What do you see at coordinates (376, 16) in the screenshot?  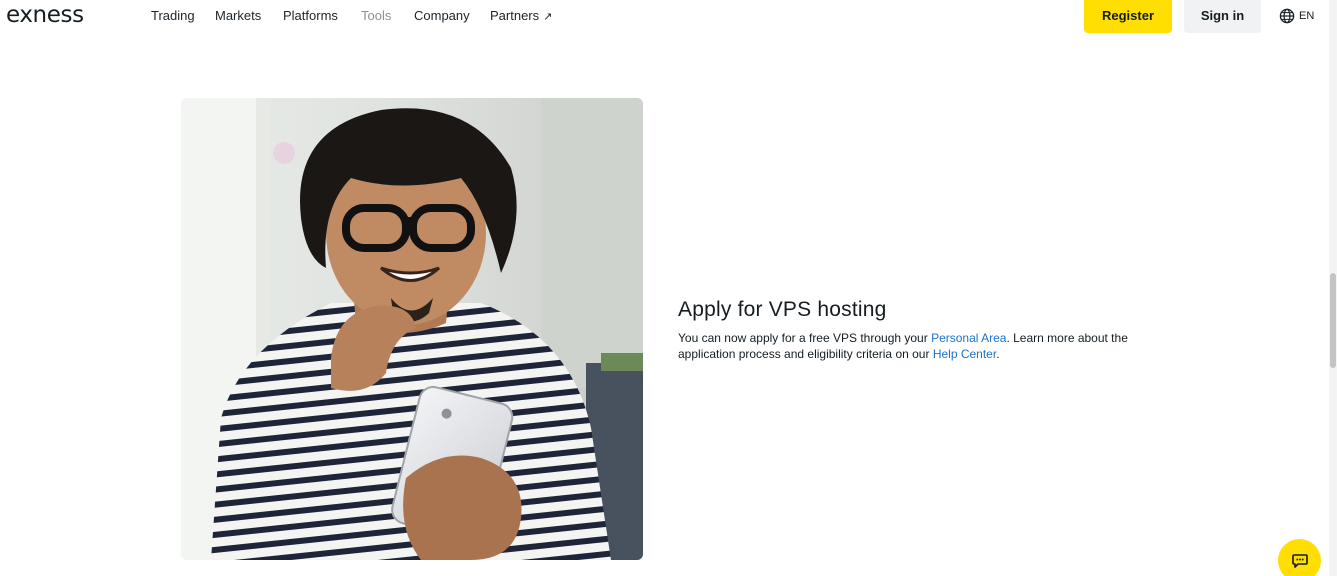 I see `nav-item-tools: Tools` at bounding box center [376, 16].